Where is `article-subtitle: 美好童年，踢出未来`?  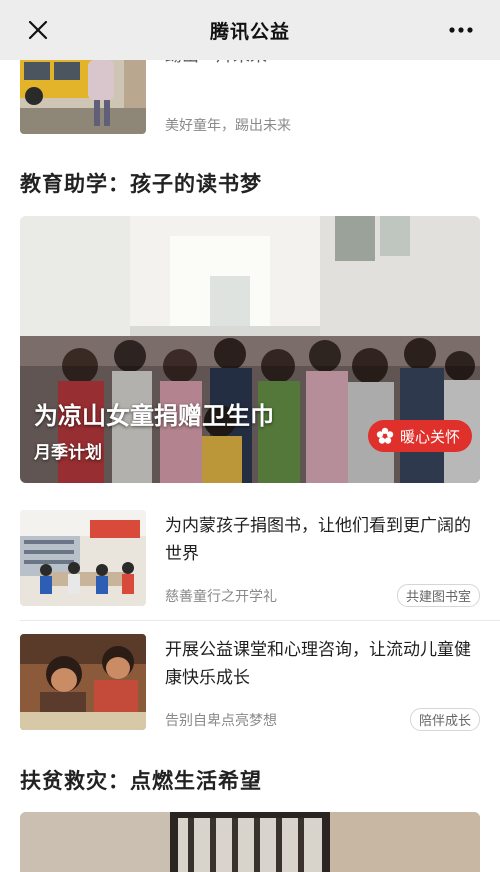
article-subtitle: 美好童年，踢出未来 is located at coordinates (228, 126).